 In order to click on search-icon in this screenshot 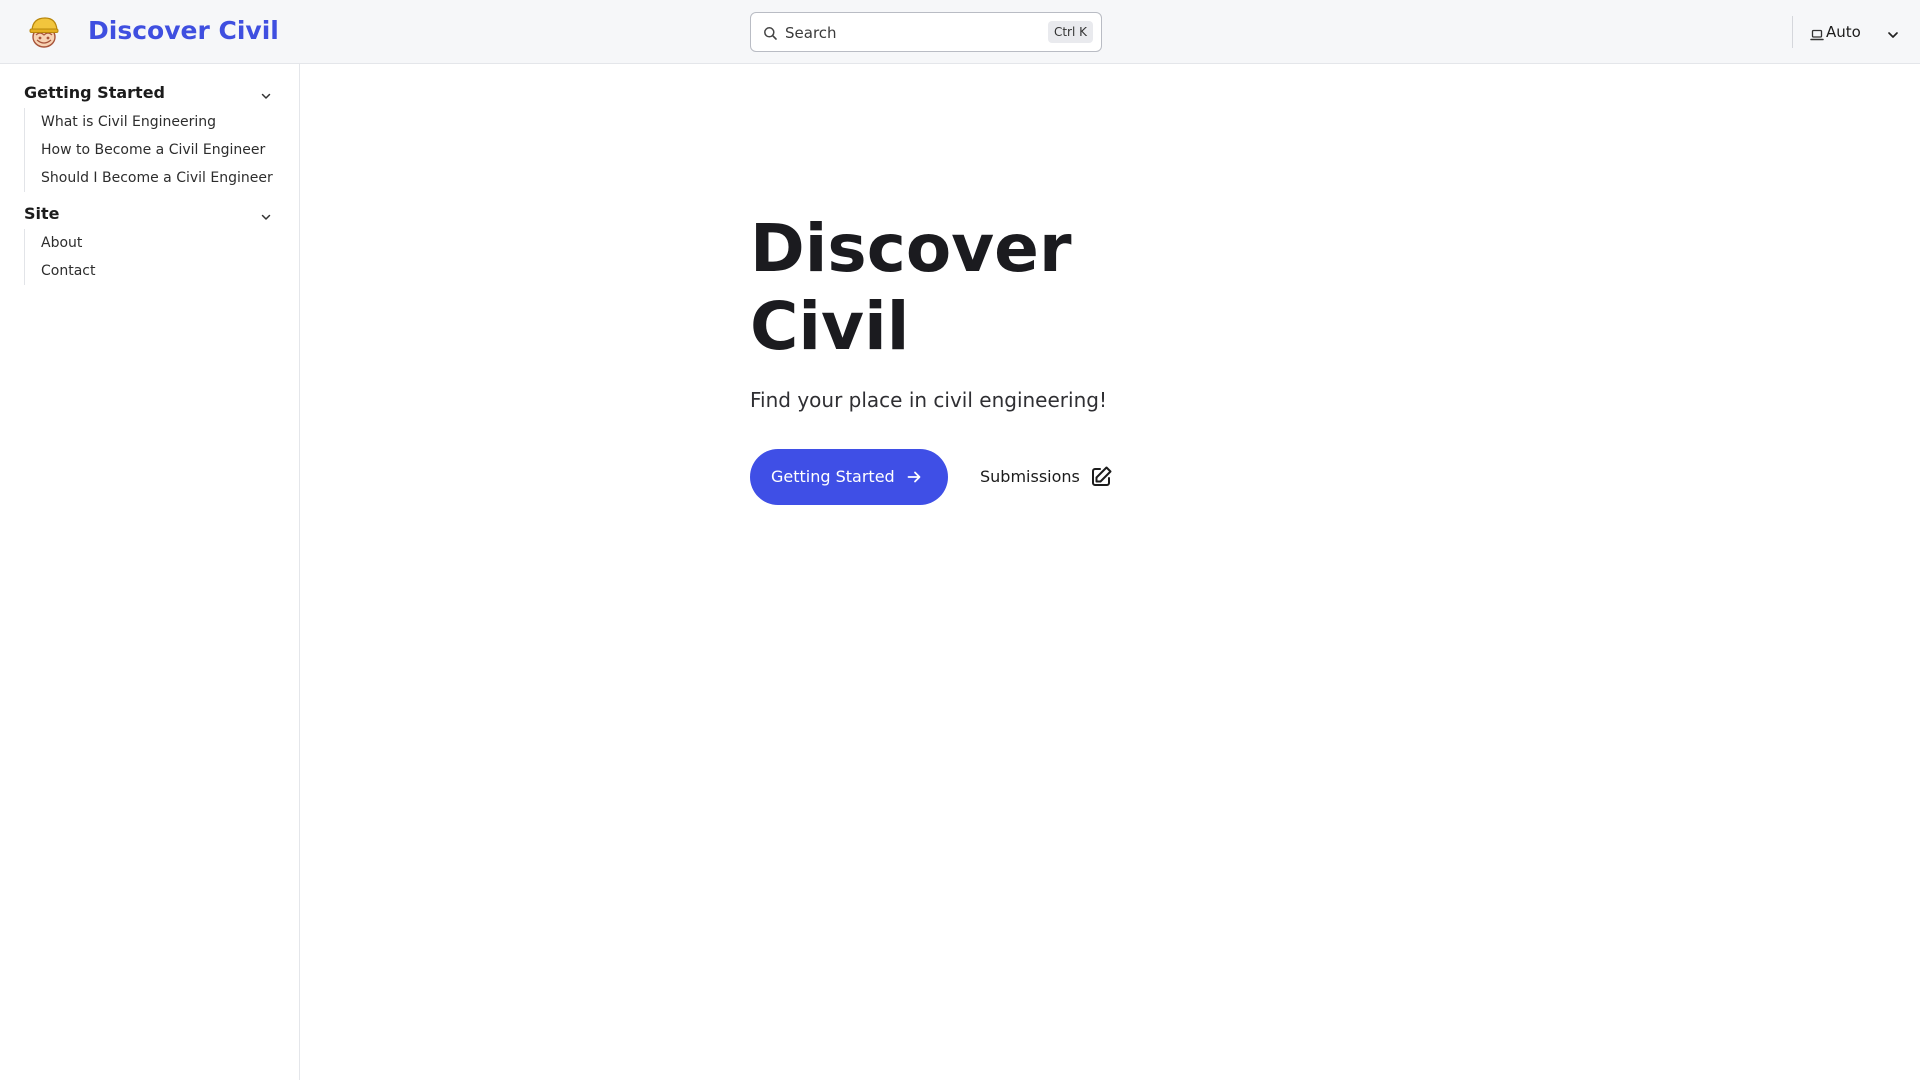, I will do `click(770, 33)`.